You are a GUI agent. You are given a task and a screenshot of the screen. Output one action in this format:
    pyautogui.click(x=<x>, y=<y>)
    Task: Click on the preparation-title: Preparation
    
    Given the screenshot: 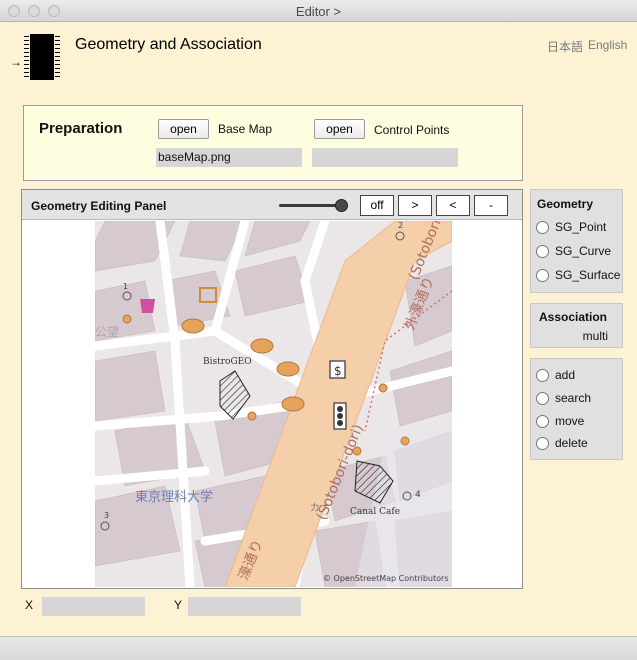 What is the action you would take?
    pyautogui.click(x=81, y=128)
    